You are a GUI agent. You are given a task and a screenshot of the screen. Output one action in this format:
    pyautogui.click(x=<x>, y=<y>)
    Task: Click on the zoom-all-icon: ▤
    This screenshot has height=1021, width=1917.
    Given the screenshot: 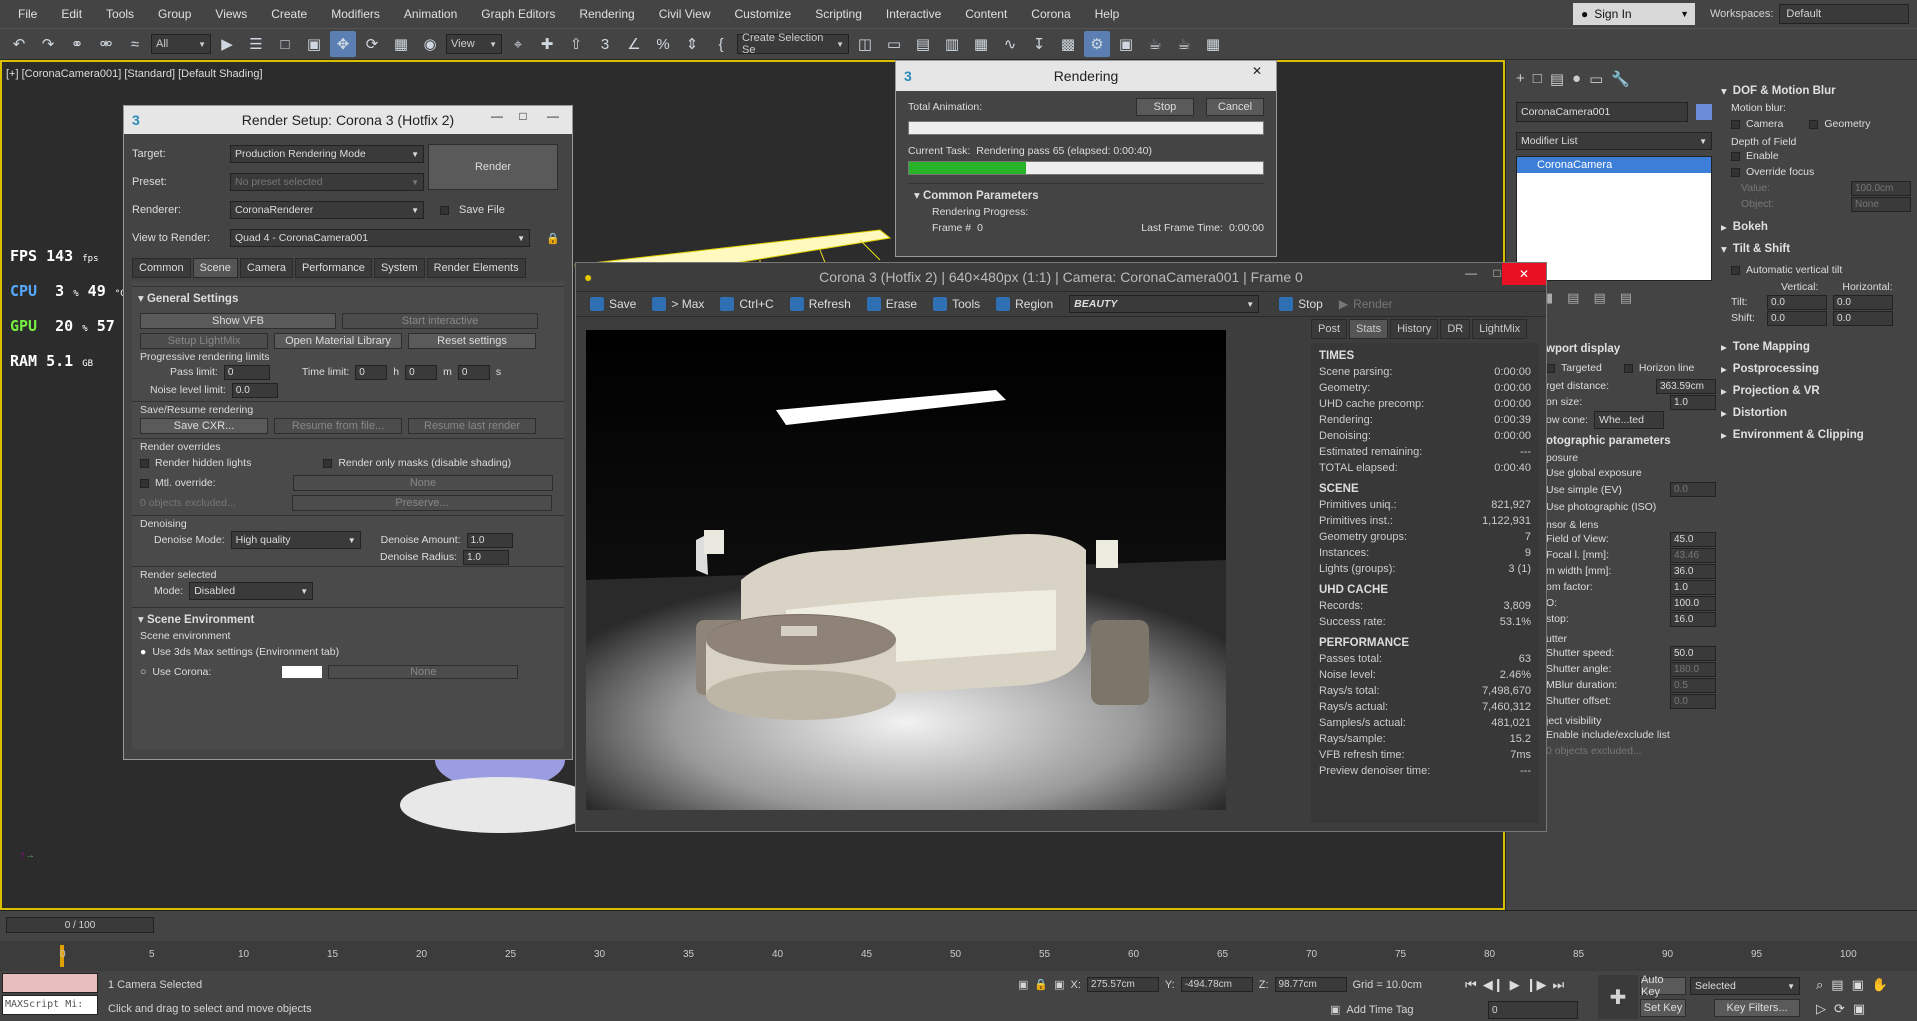 What is the action you would take?
    pyautogui.click(x=1837, y=985)
    